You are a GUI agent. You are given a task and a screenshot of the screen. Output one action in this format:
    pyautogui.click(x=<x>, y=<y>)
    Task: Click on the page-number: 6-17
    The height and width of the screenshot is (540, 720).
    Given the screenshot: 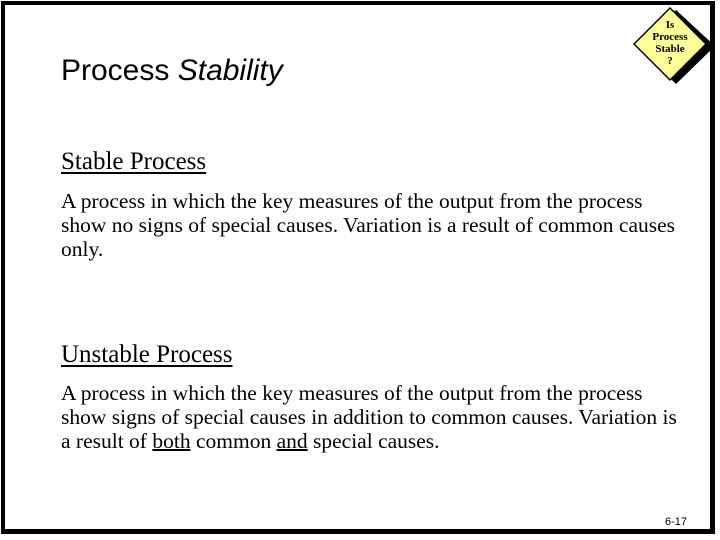 What is the action you would take?
    pyautogui.click(x=676, y=522)
    